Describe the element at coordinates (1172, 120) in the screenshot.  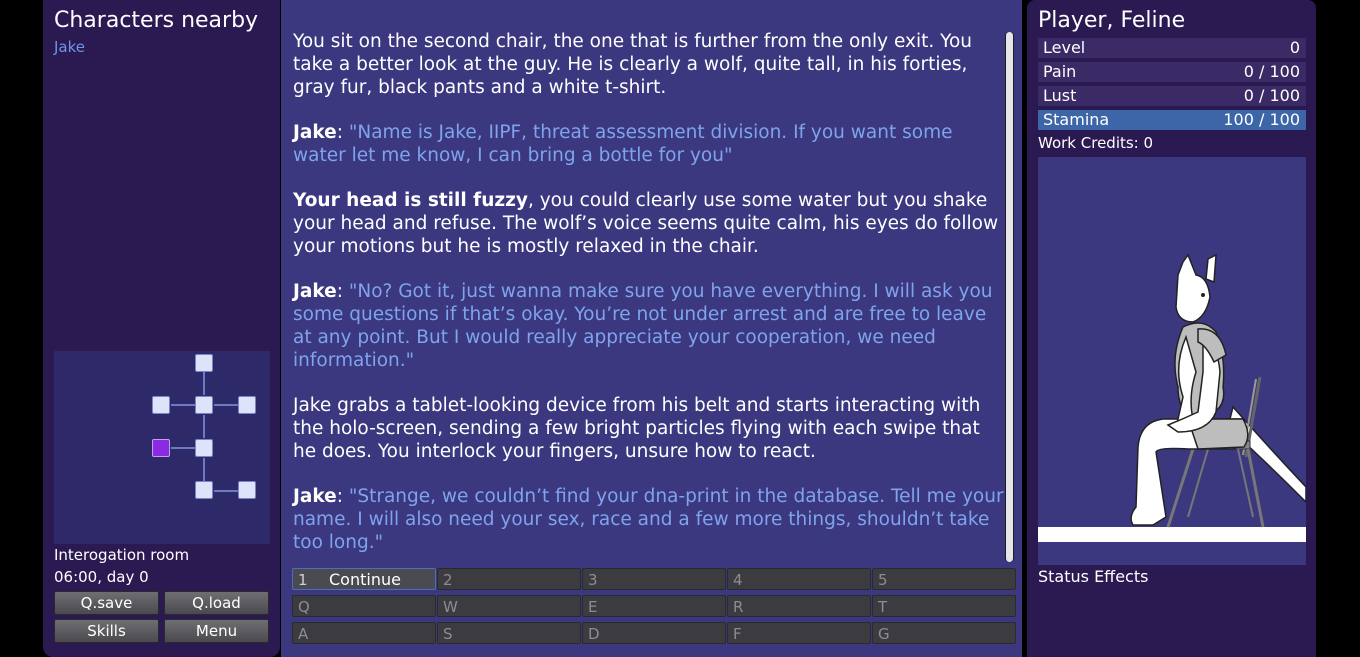
I see `stat-stamina: Stamina 100 / 100` at that location.